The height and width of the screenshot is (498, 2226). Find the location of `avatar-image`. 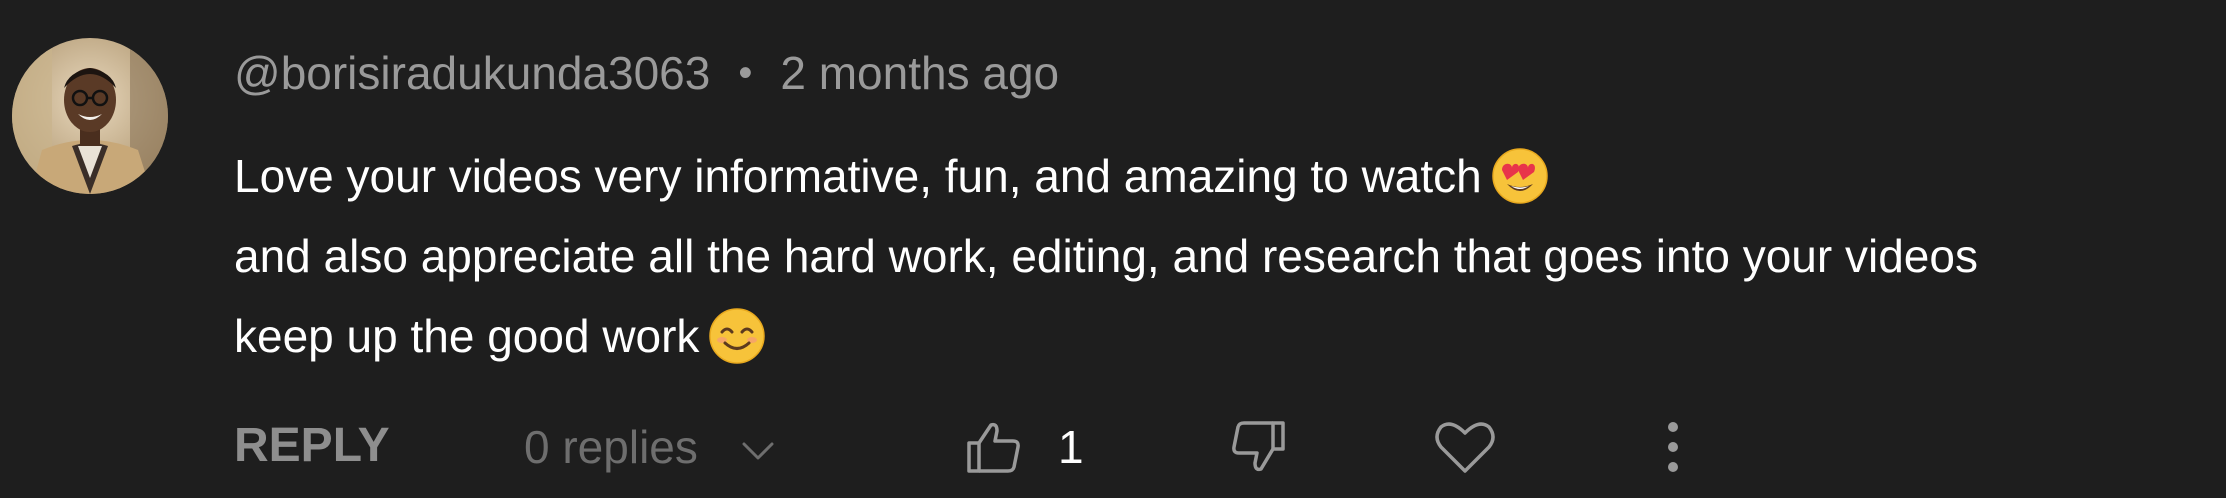

avatar-image is located at coordinates (90, 116).